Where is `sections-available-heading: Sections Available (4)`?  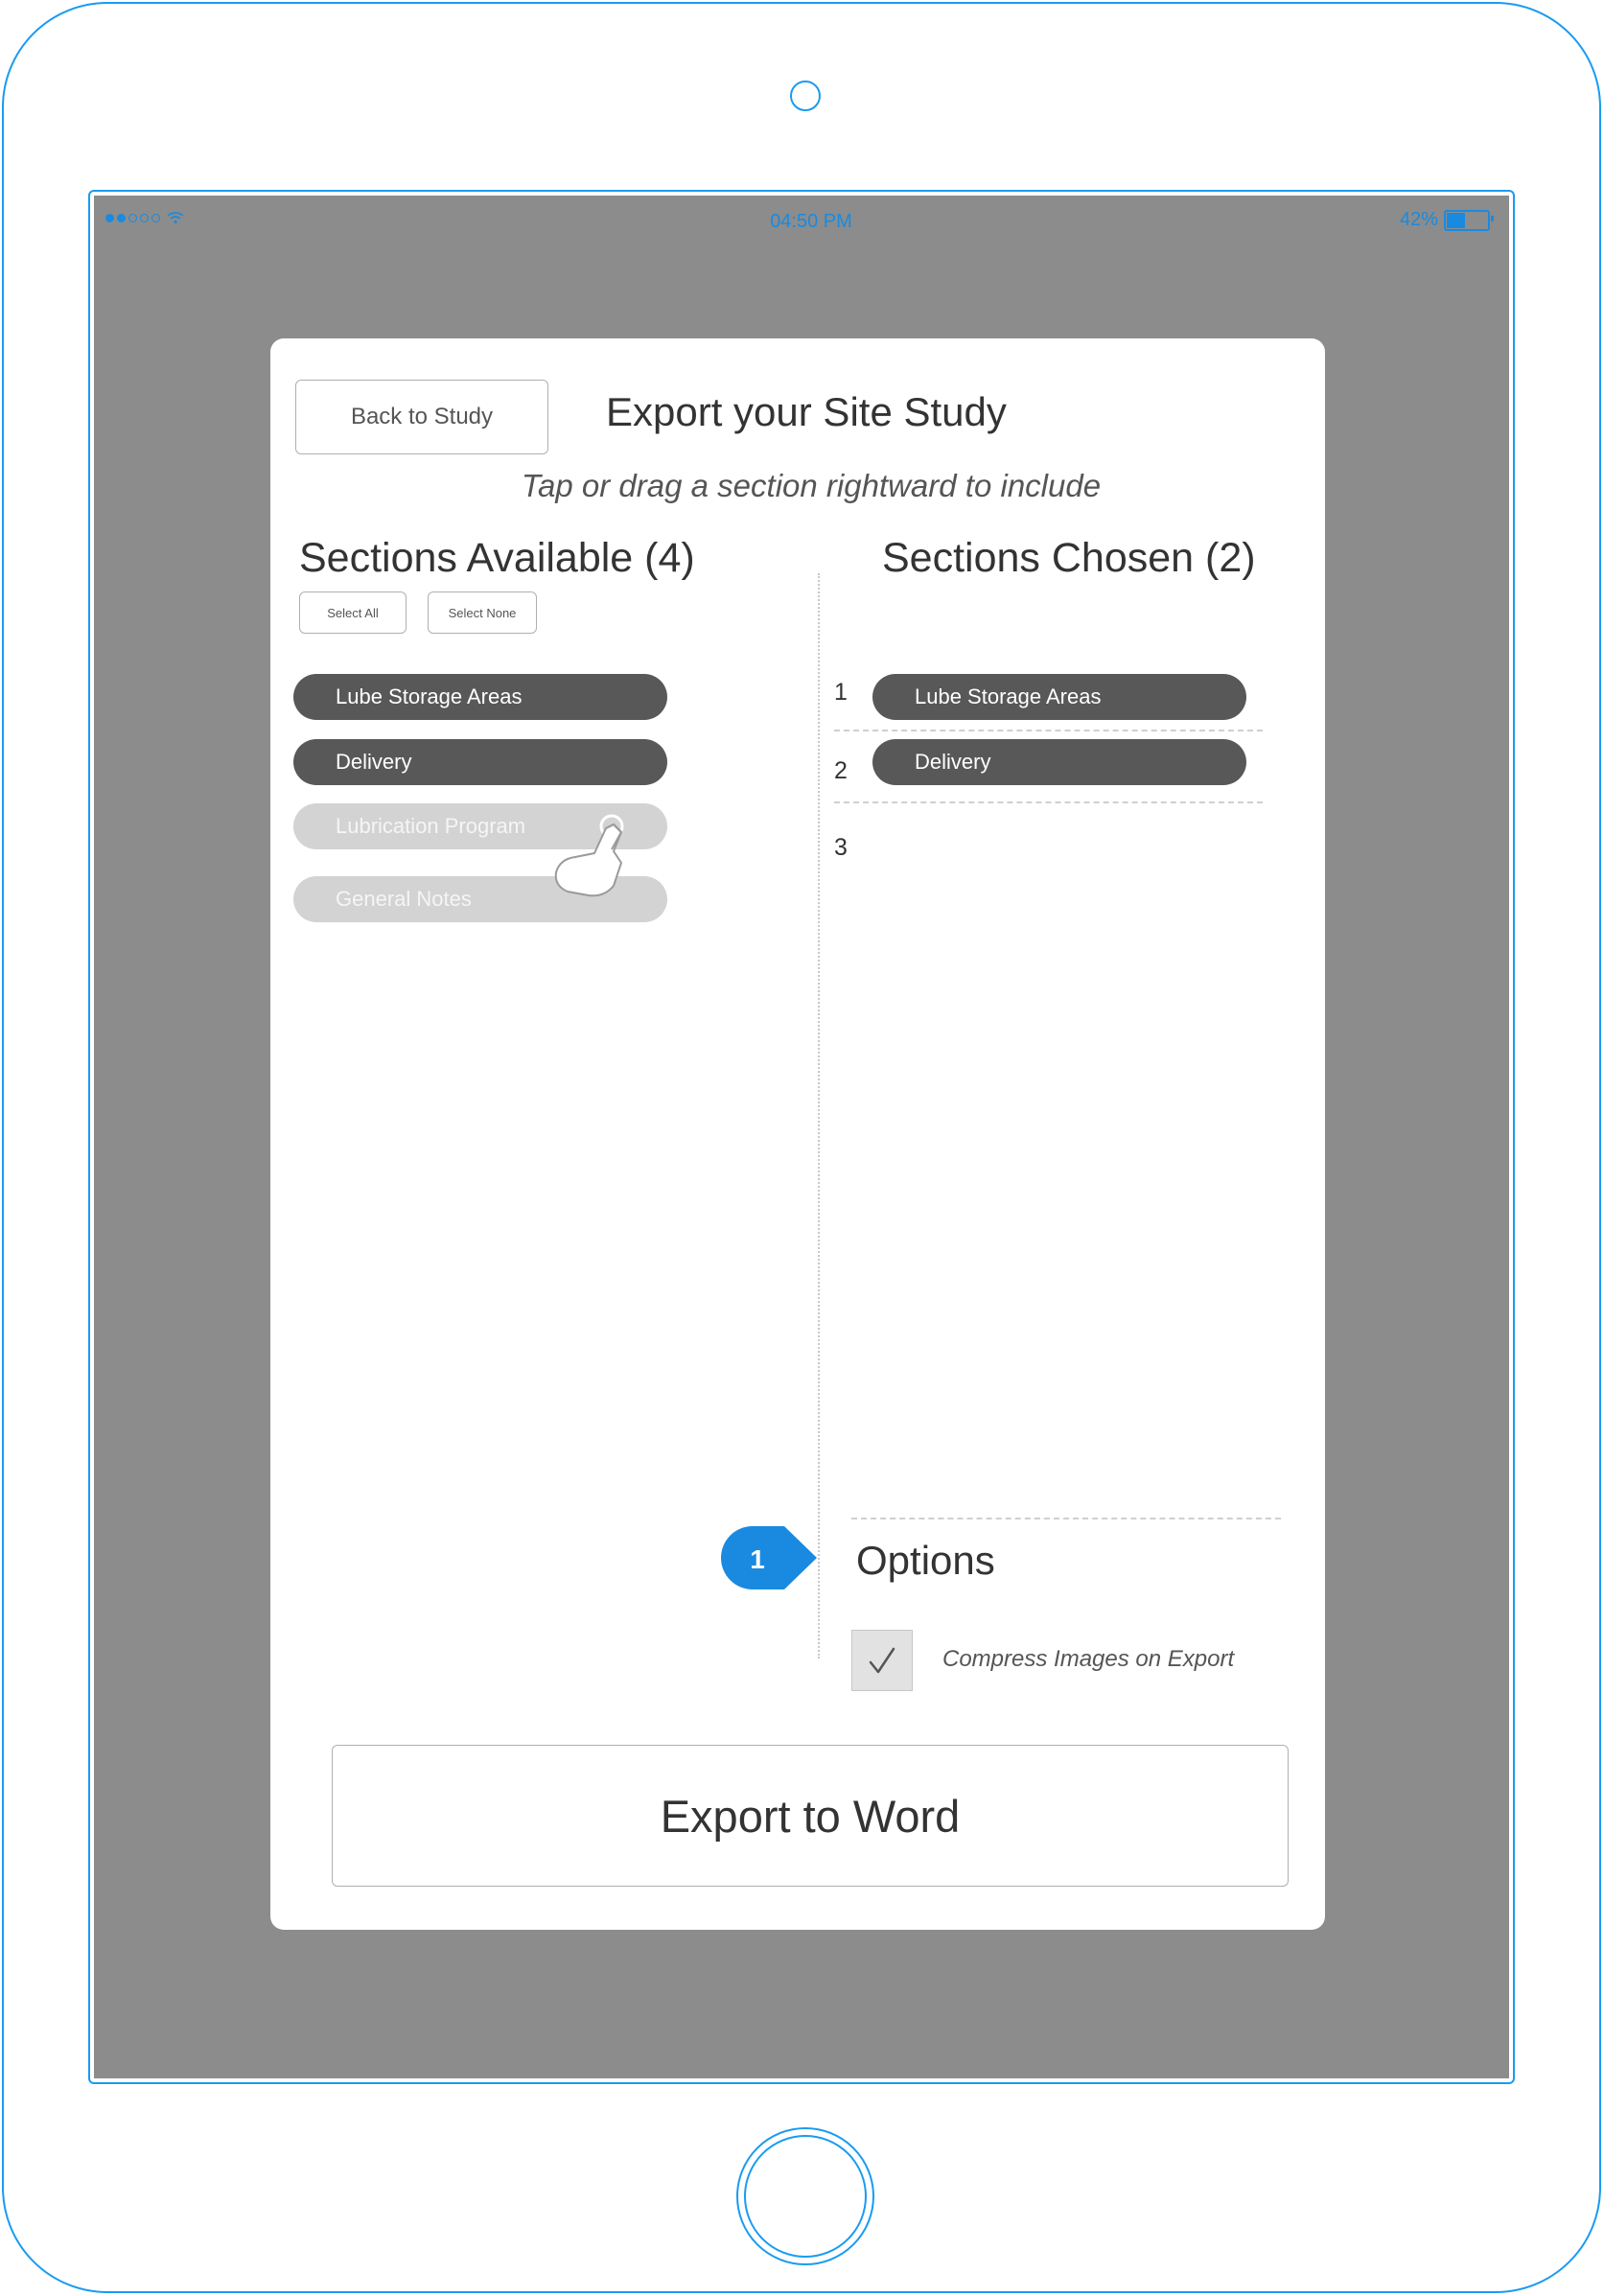
sections-available-heading: Sections Available (4) is located at coordinates (497, 558).